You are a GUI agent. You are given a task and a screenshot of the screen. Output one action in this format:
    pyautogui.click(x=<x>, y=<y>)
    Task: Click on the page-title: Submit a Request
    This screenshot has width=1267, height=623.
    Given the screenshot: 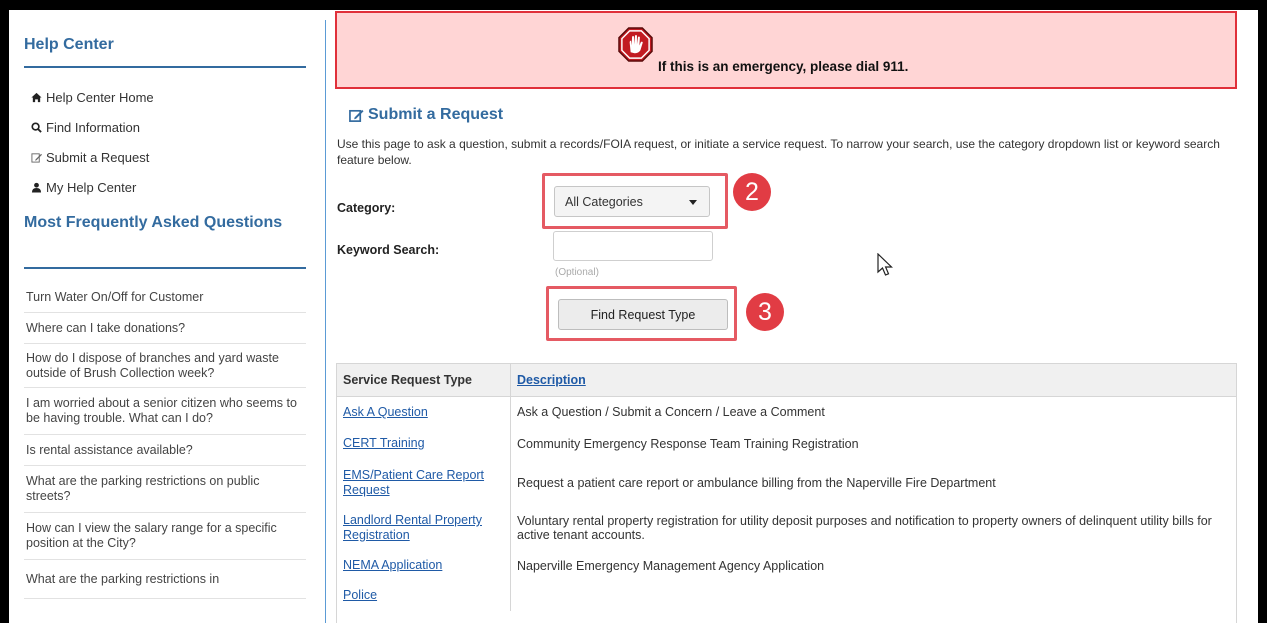 What is the action you would take?
    pyautogui.click(x=426, y=115)
    